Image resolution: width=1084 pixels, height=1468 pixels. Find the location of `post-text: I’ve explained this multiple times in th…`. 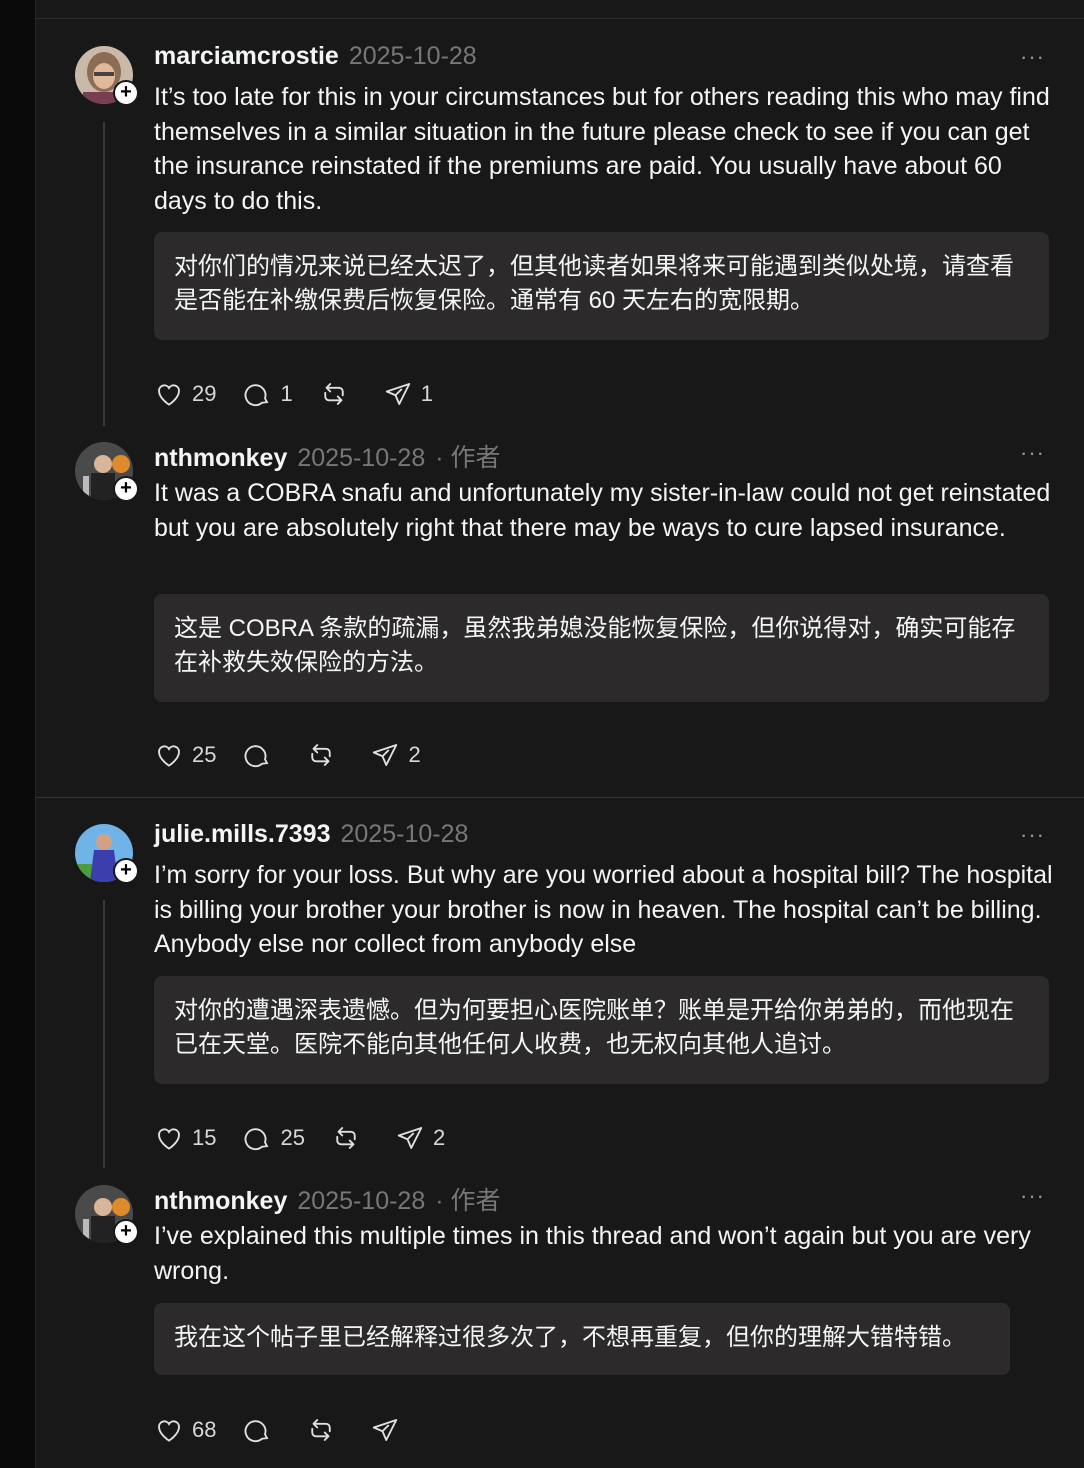

post-text: I’ve explained this multiple times in th… is located at coordinates (592, 1253).